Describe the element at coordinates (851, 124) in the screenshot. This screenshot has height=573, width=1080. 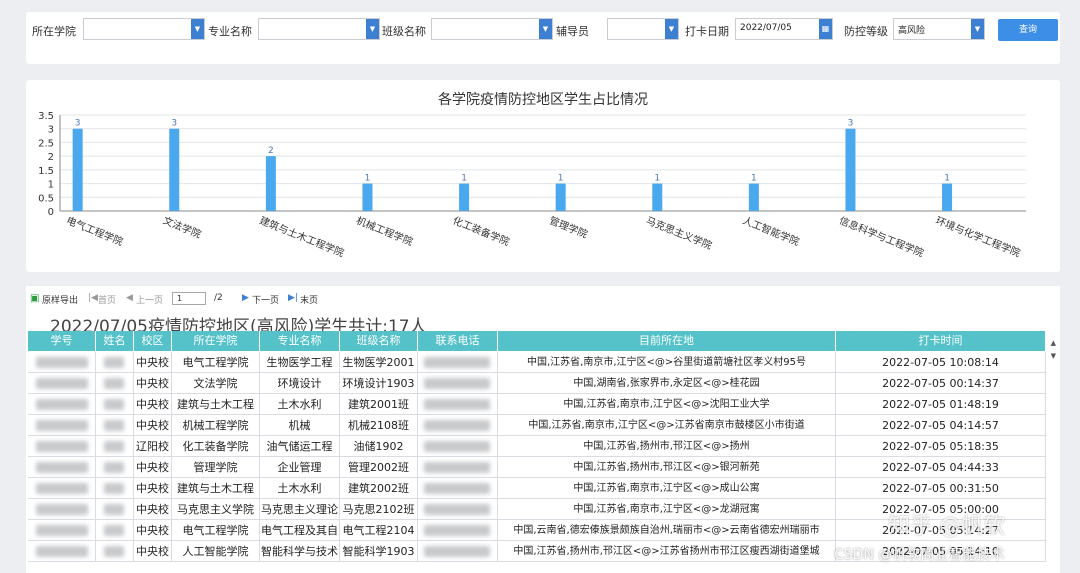
I see `bar-value-label: 3` at that location.